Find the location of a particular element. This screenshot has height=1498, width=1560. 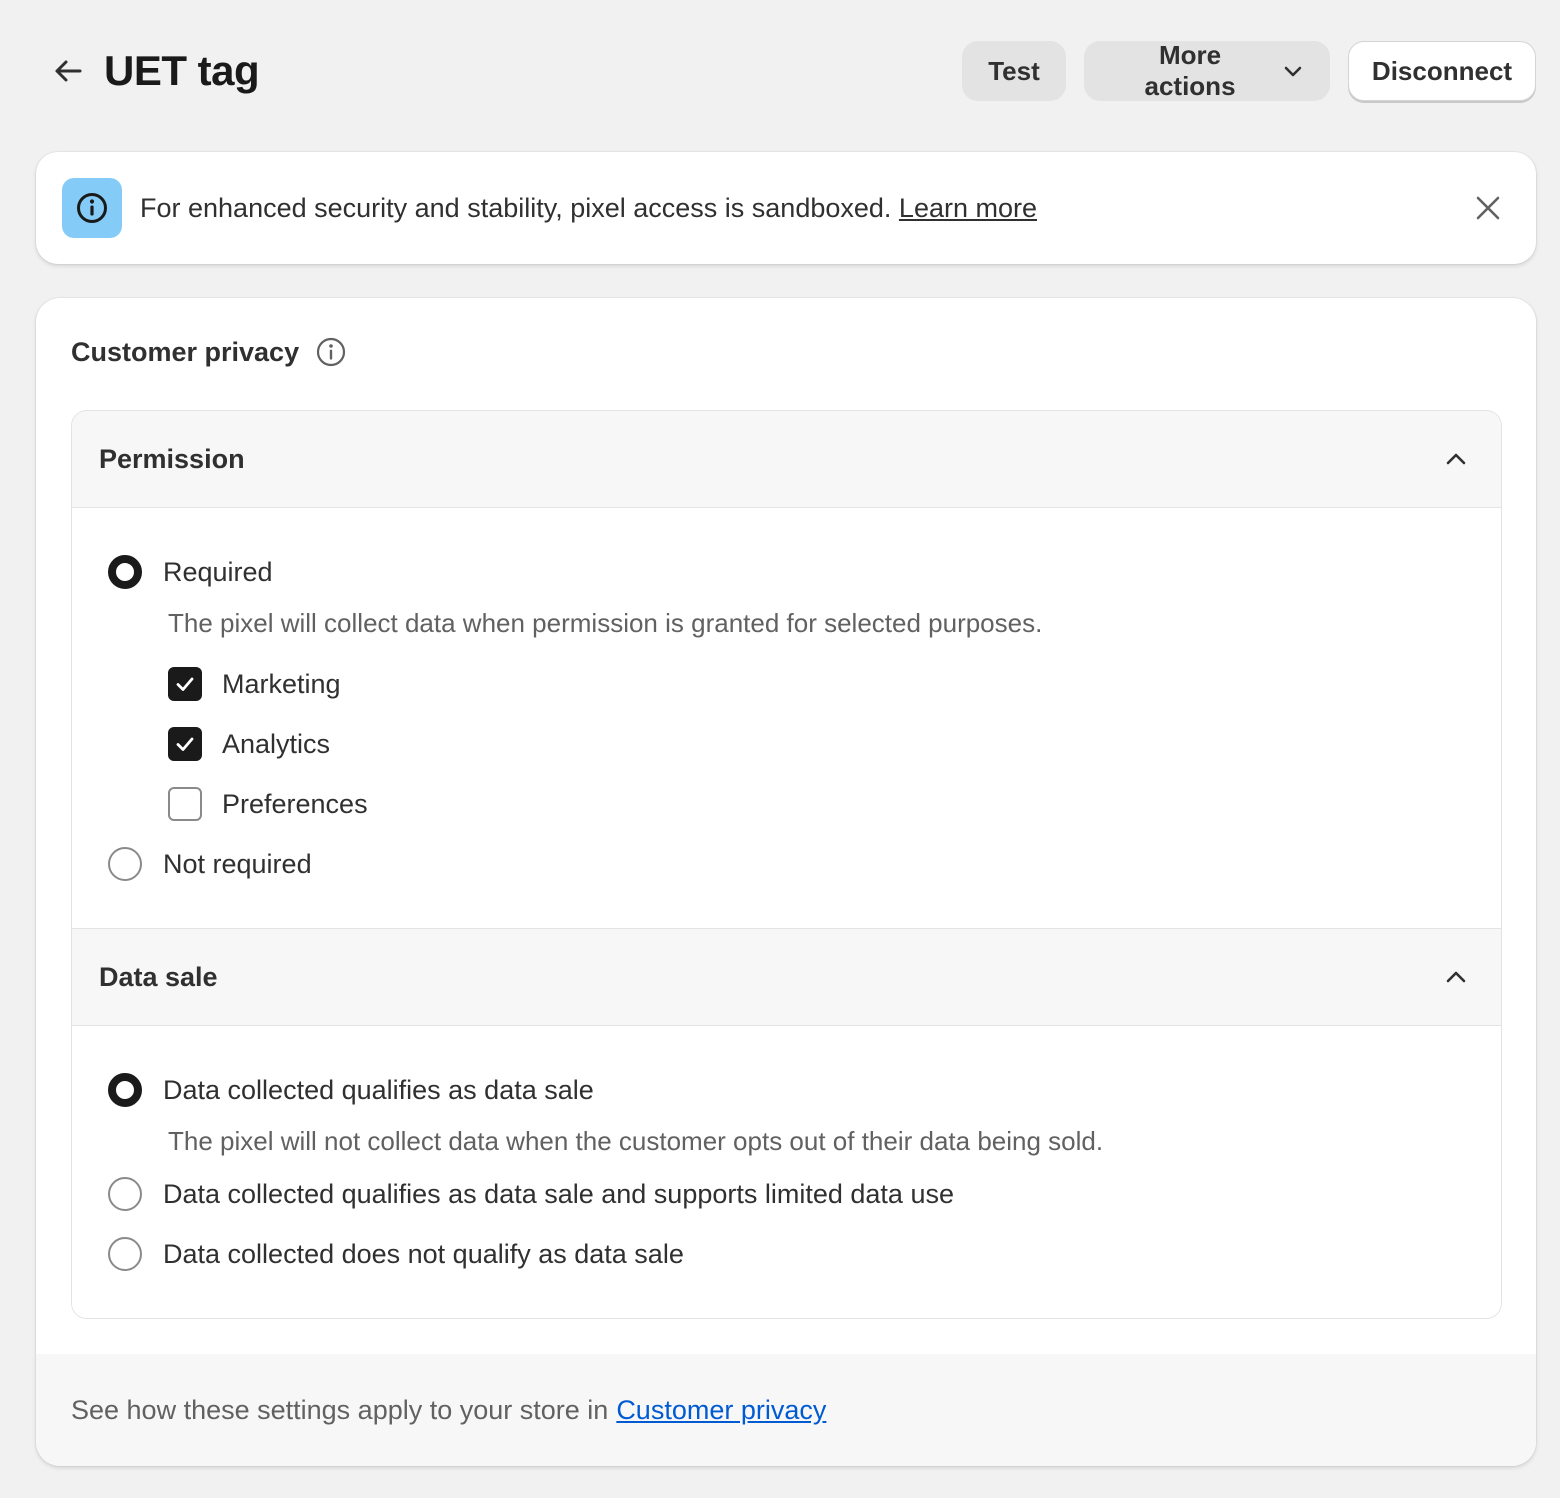

permission-option-not-required: Not required is located at coordinates (210, 864).